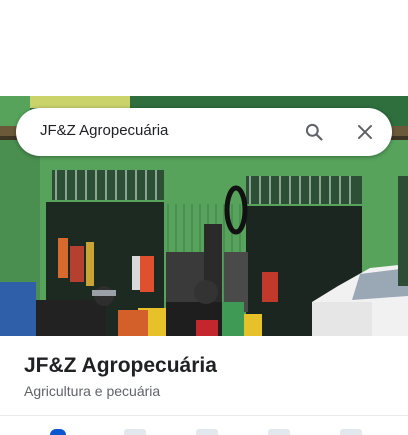 Image resolution: width=408 pixels, height=435 pixels. I want to click on save-icon, so click(135, 432).